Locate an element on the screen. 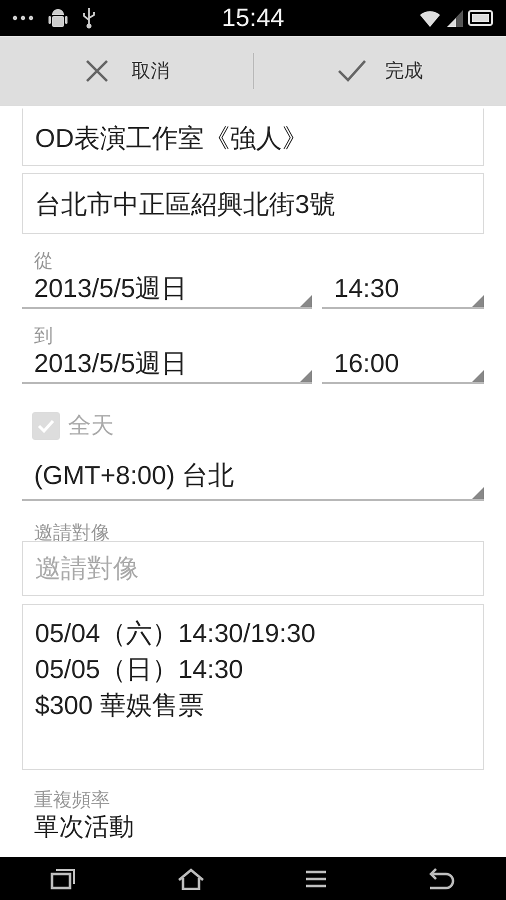  time-dropdown: 16:00 is located at coordinates (403, 366).